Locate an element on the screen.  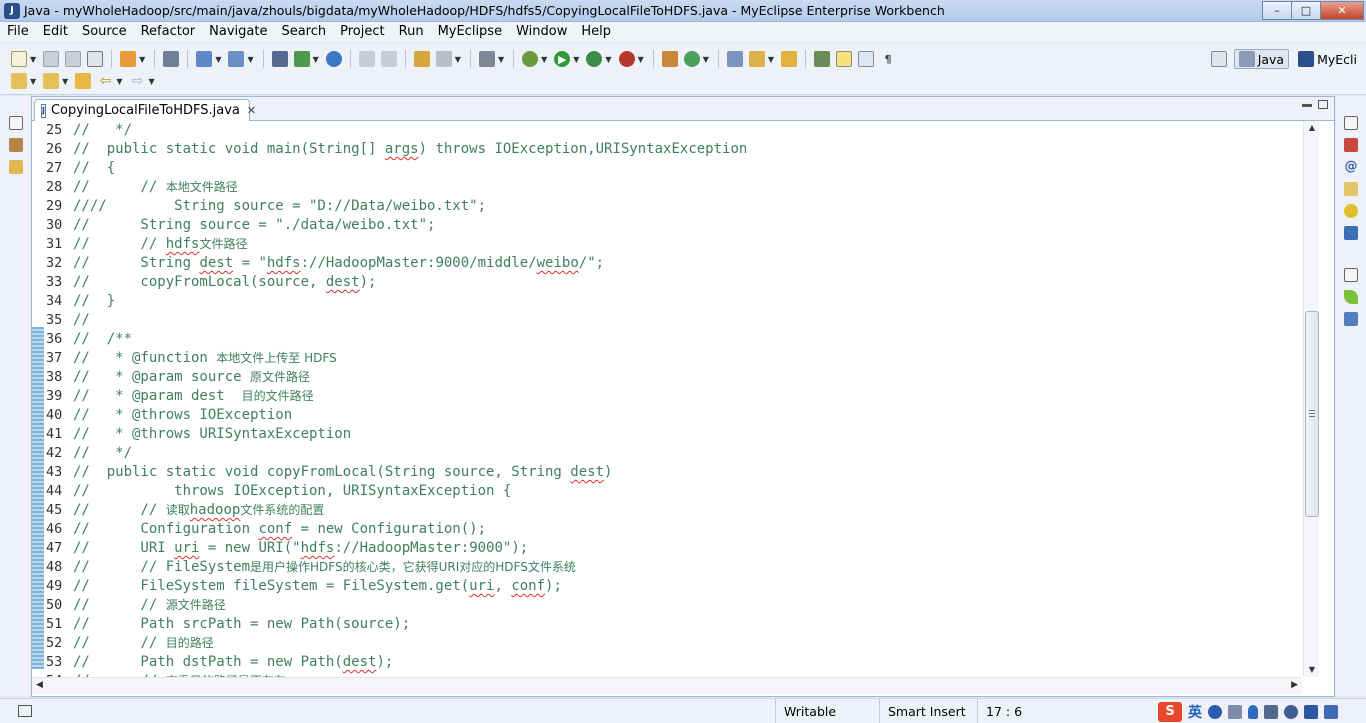
deploy-icon is located at coordinates (279, 59).